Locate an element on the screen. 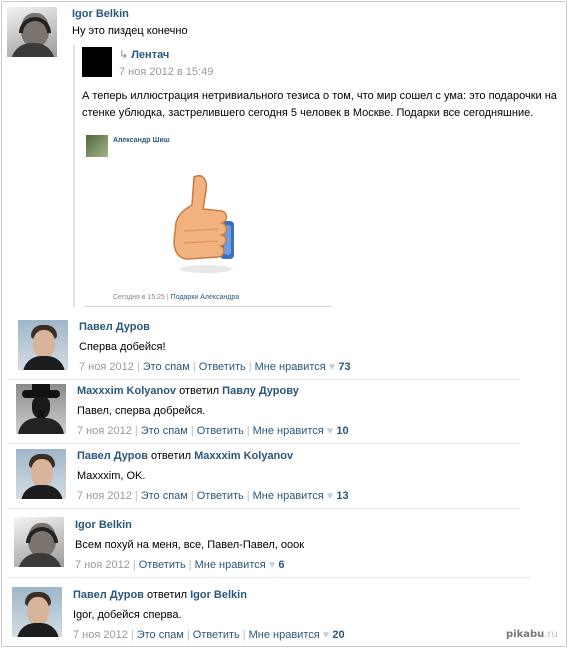 This screenshot has width=568, height=648. comment-header: Павел Дуров is located at coordinates (114, 327).